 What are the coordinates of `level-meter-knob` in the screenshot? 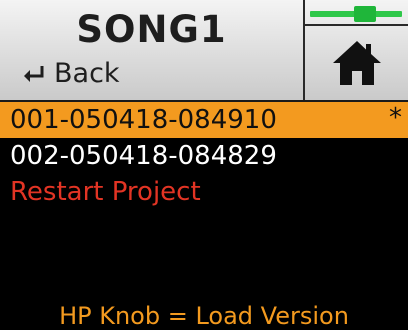 It's located at (365, 14).